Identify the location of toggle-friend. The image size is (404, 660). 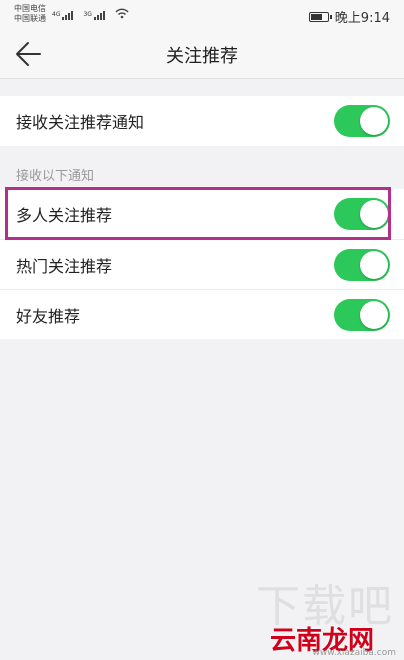
(362, 315).